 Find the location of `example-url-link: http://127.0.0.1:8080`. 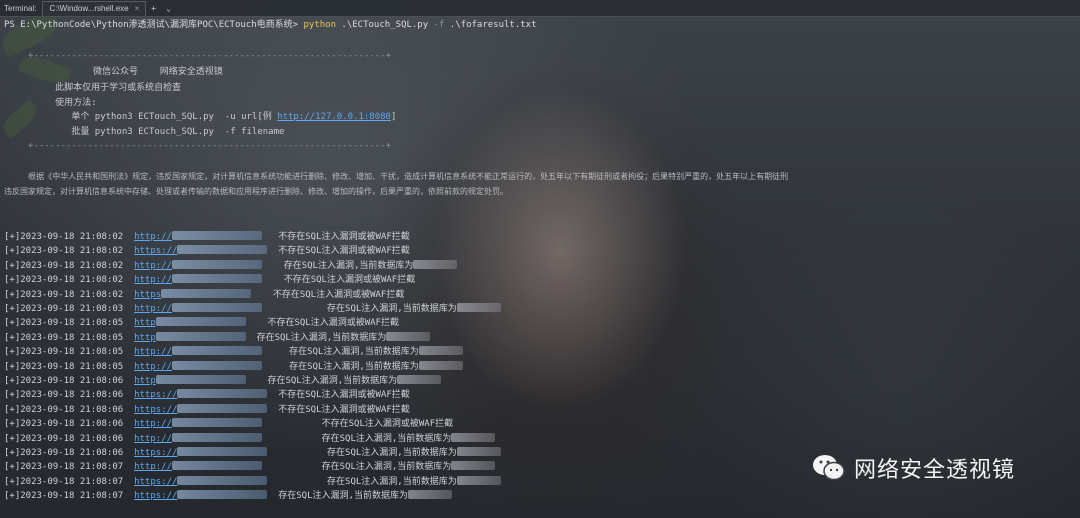

example-url-link: http://127.0.0.1:8080 is located at coordinates (334, 117).